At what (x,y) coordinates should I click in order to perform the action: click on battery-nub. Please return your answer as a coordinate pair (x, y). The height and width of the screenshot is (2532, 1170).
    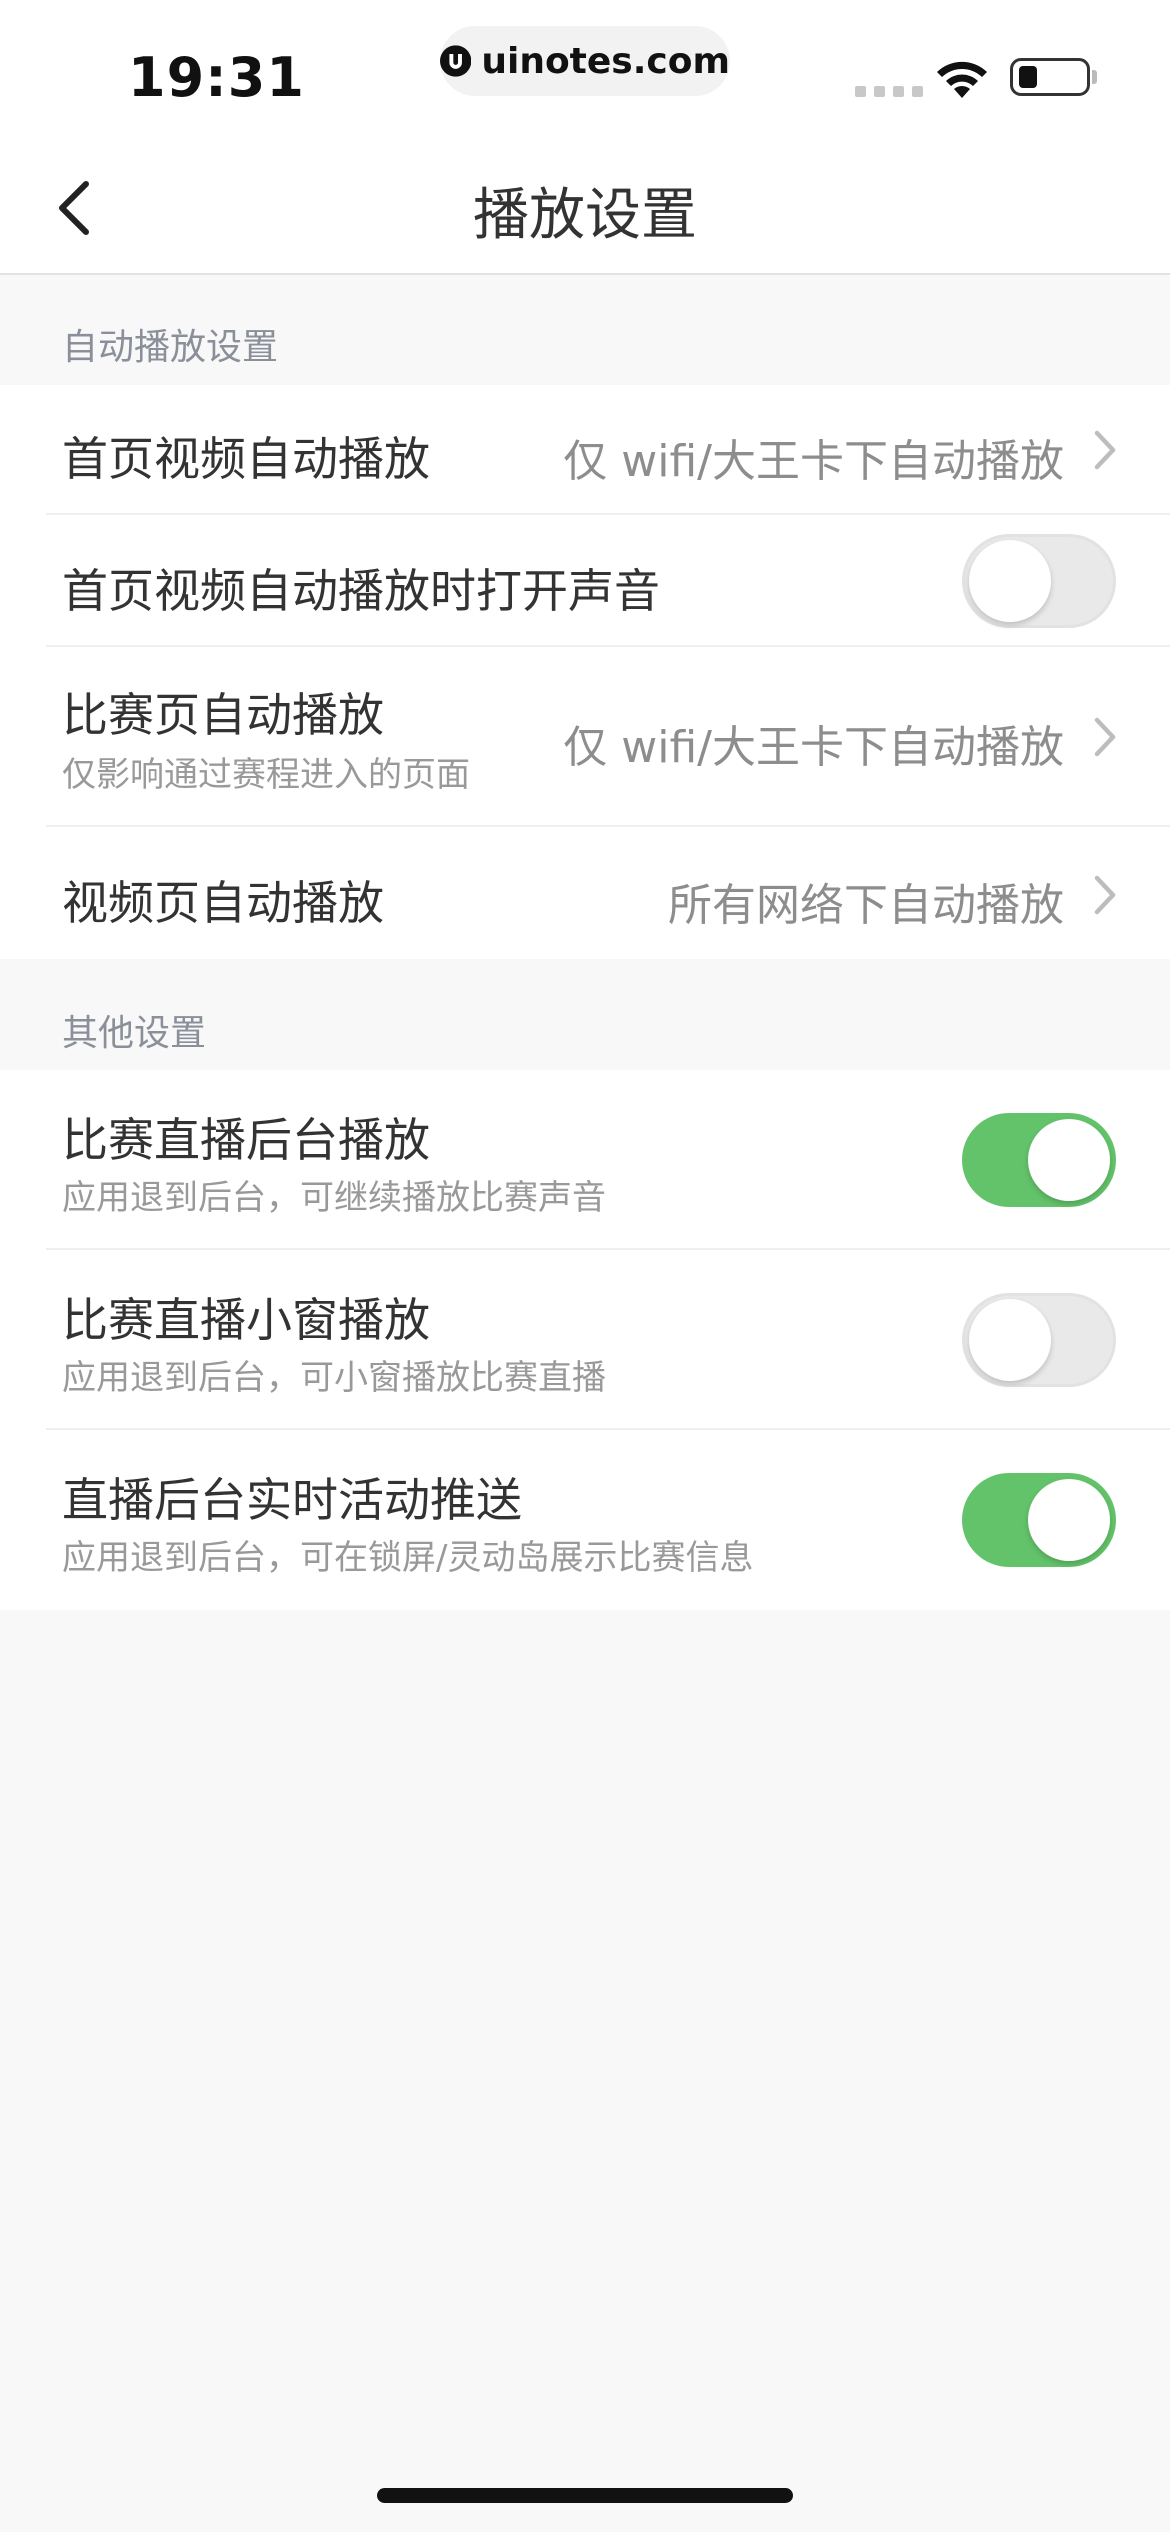
    Looking at the image, I should click on (1094, 77).